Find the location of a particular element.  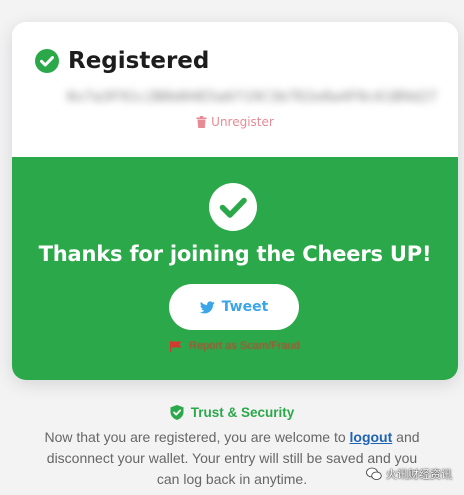

page-title: Registered is located at coordinates (139, 61).